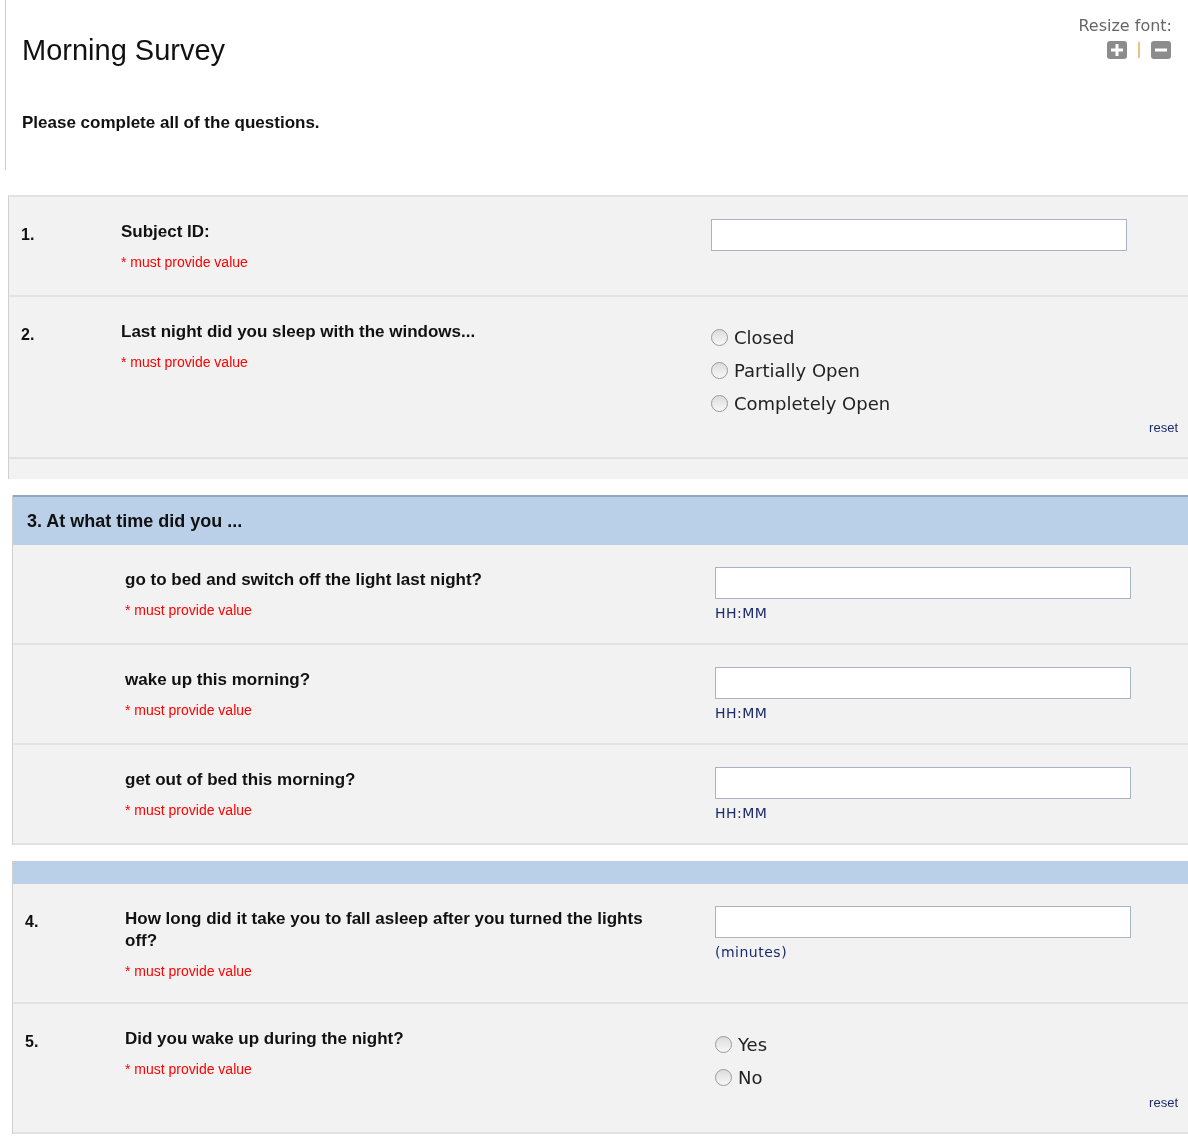 This screenshot has width=1188, height=1144. I want to click on option-label: Yes, so click(753, 1045).